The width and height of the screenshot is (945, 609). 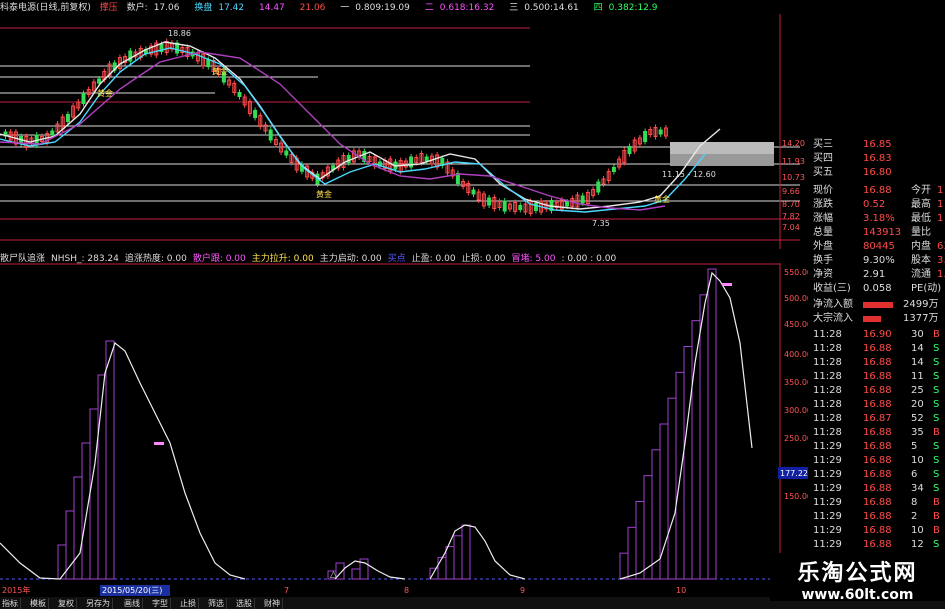 What do you see at coordinates (10, 603) in the screenshot?
I see `bottom-tab: 指标` at bounding box center [10, 603].